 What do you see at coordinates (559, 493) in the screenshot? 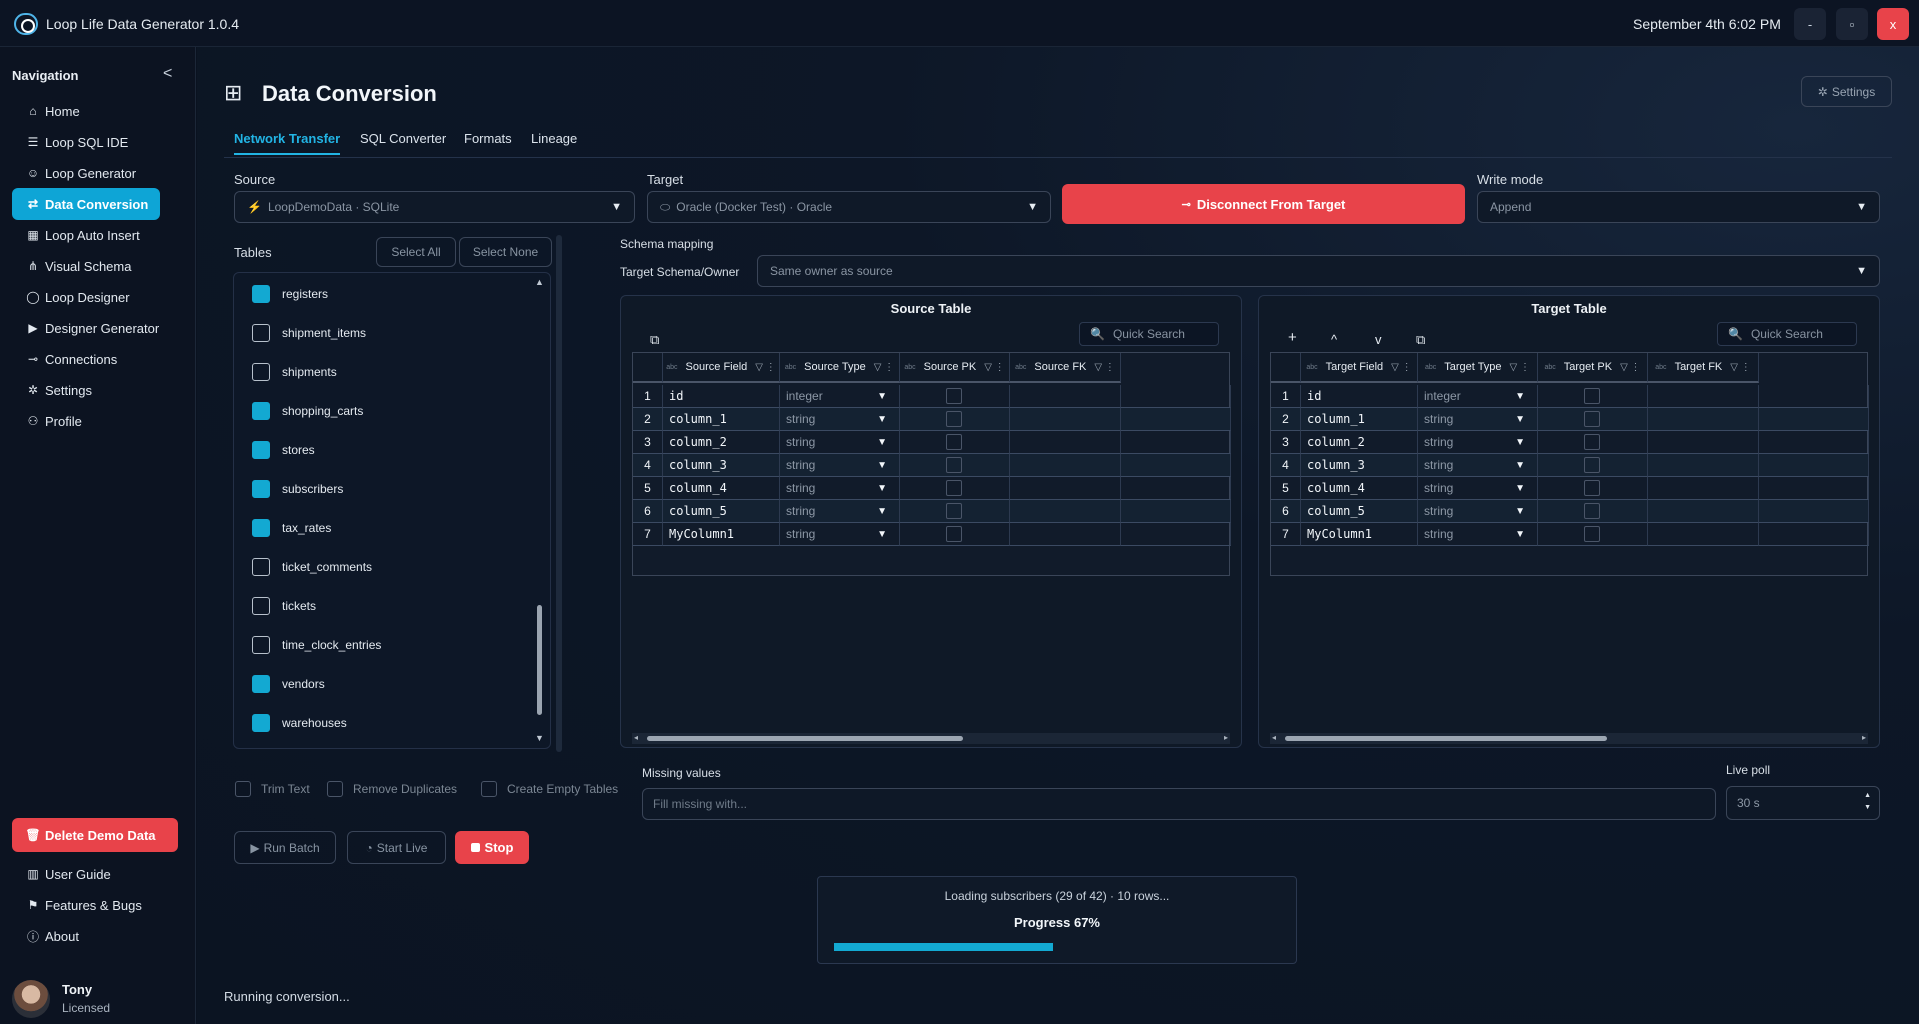
I see `splitter-handle` at bounding box center [559, 493].